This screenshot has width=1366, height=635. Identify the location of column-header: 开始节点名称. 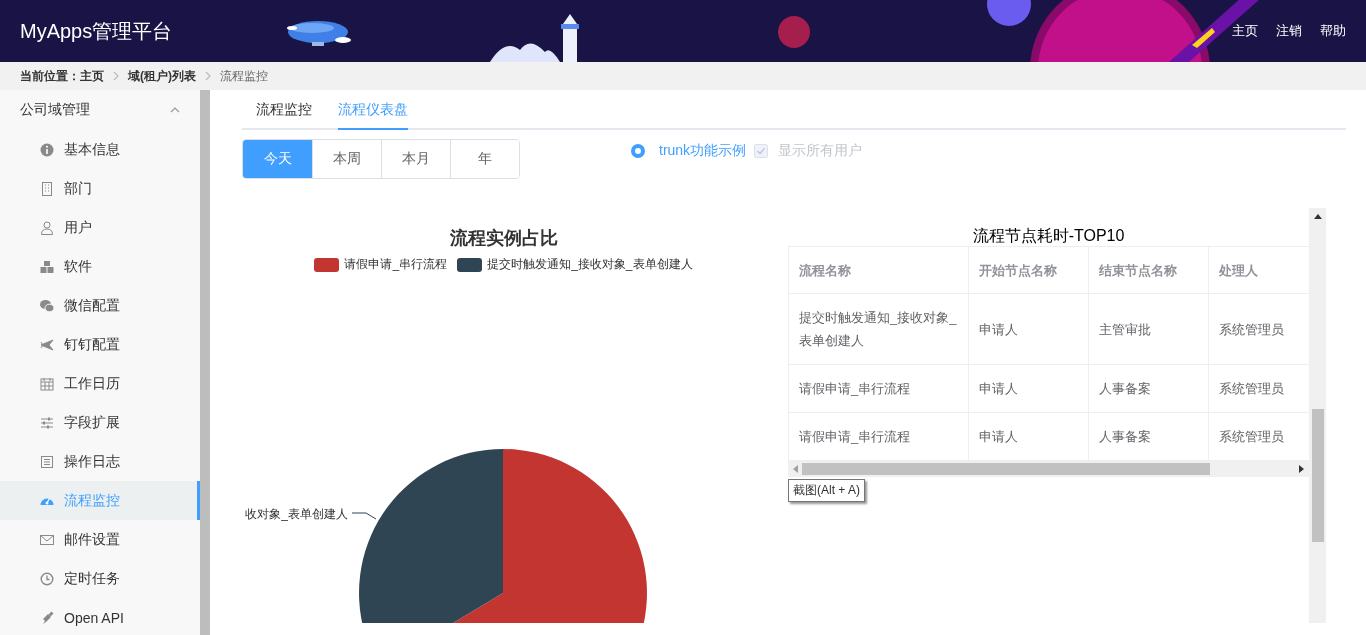
(1028, 270).